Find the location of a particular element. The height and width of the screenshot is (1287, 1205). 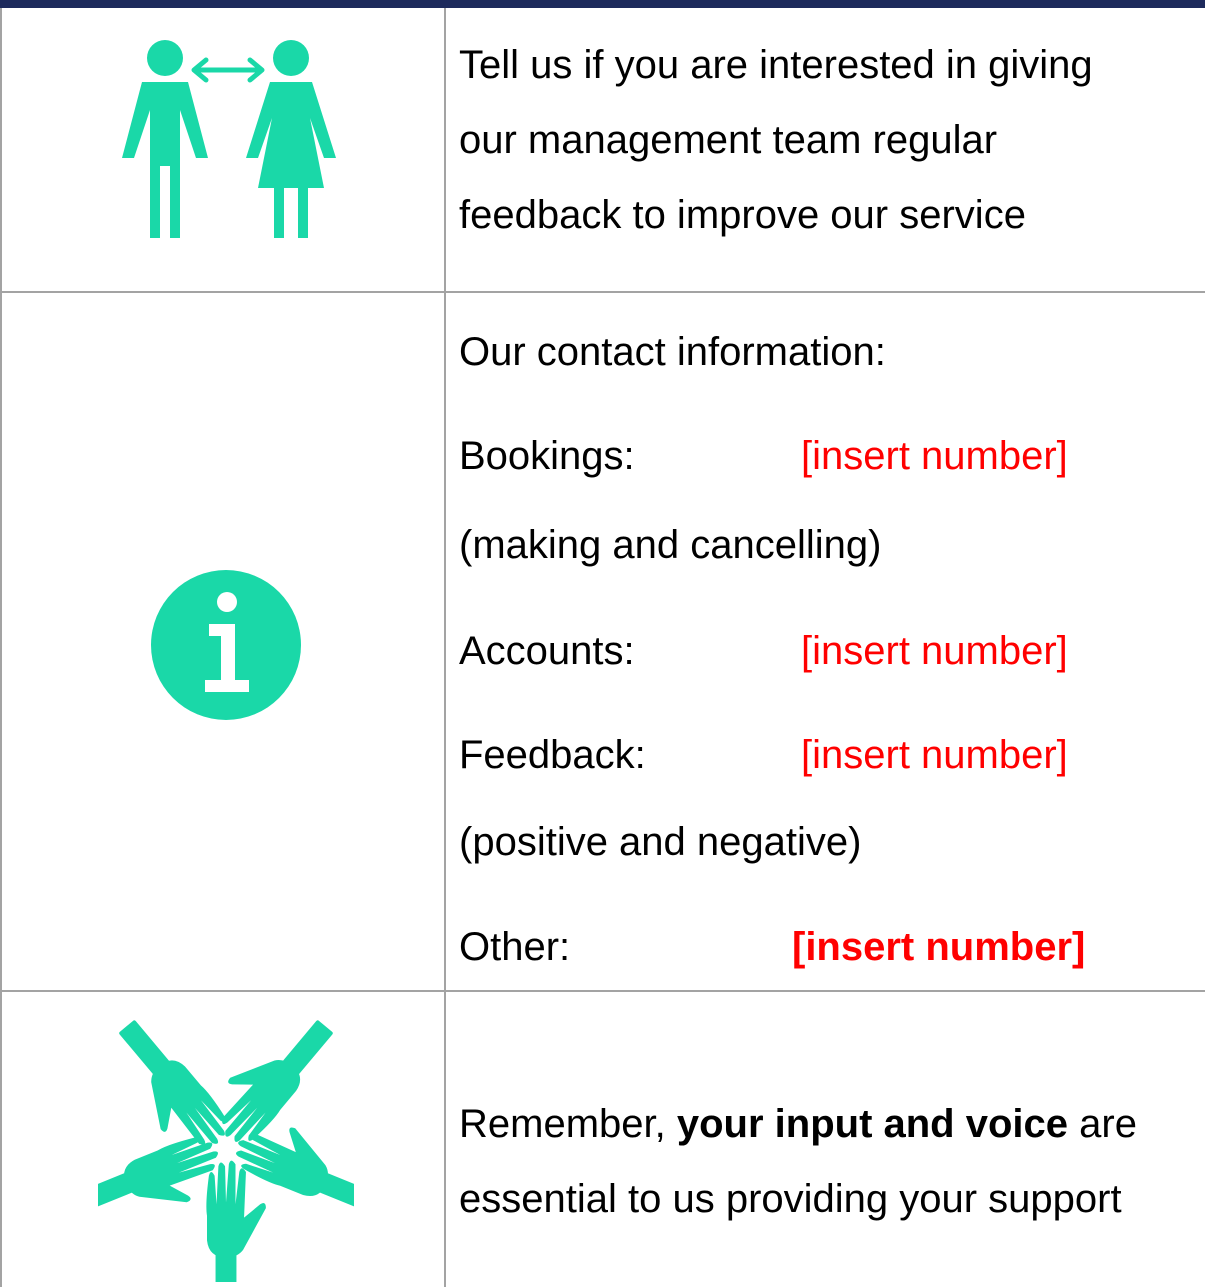

contact-row-accounts: Accounts: [insert number] is located at coordinates (809, 651).